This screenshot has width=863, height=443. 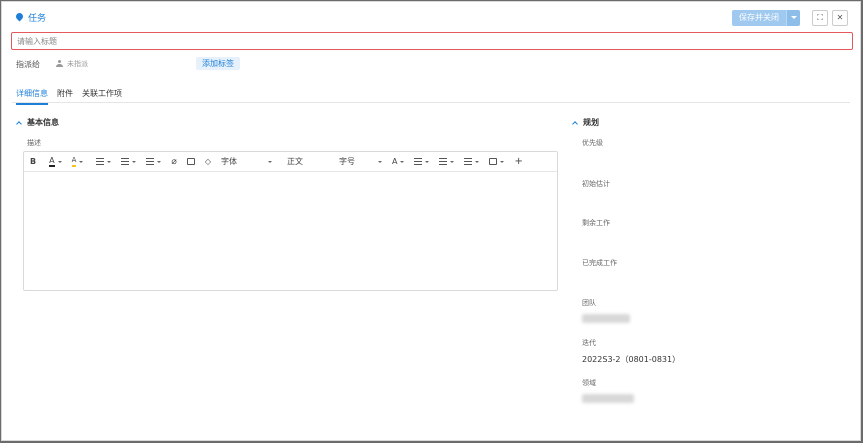 I want to click on original-estimate-label: 初始估计, so click(x=596, y=184).